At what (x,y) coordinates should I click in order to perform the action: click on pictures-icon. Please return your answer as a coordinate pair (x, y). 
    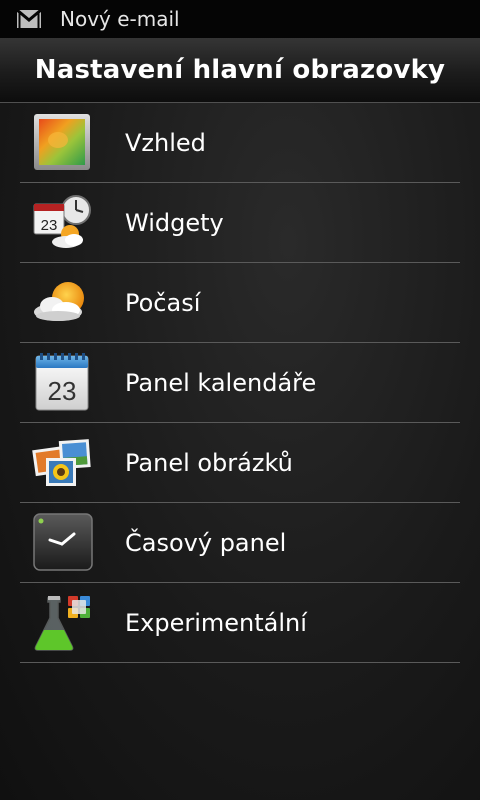
    Looking at the image, I should click on (62, 462).